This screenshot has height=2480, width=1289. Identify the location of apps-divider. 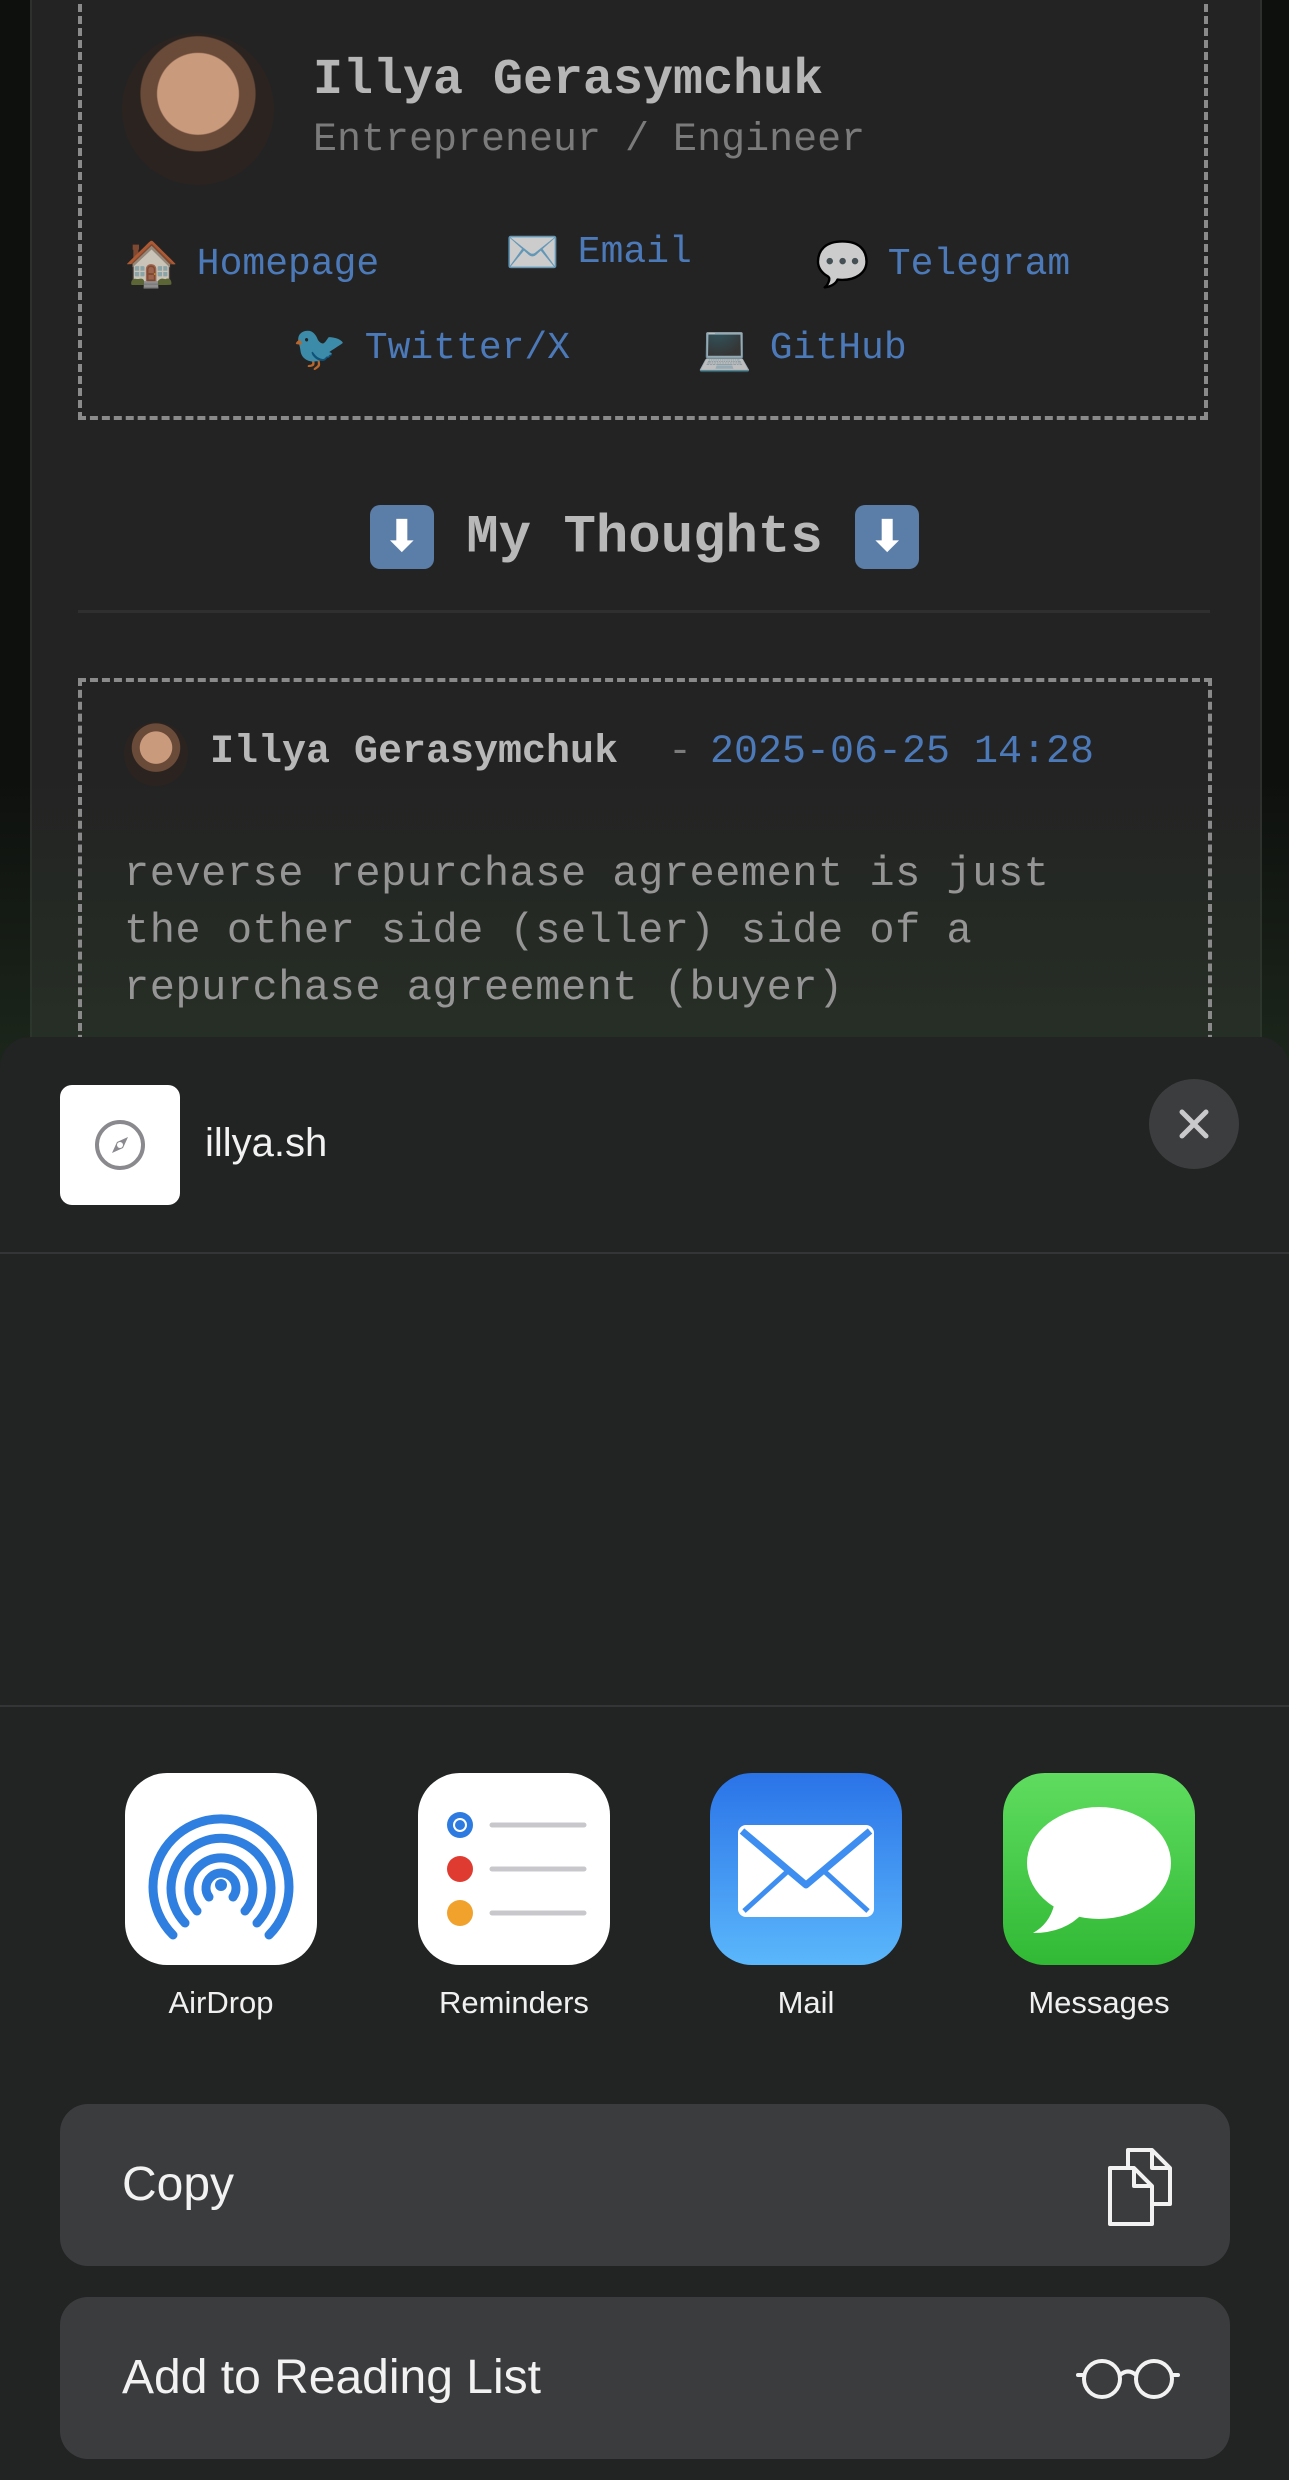
(644, 1706).